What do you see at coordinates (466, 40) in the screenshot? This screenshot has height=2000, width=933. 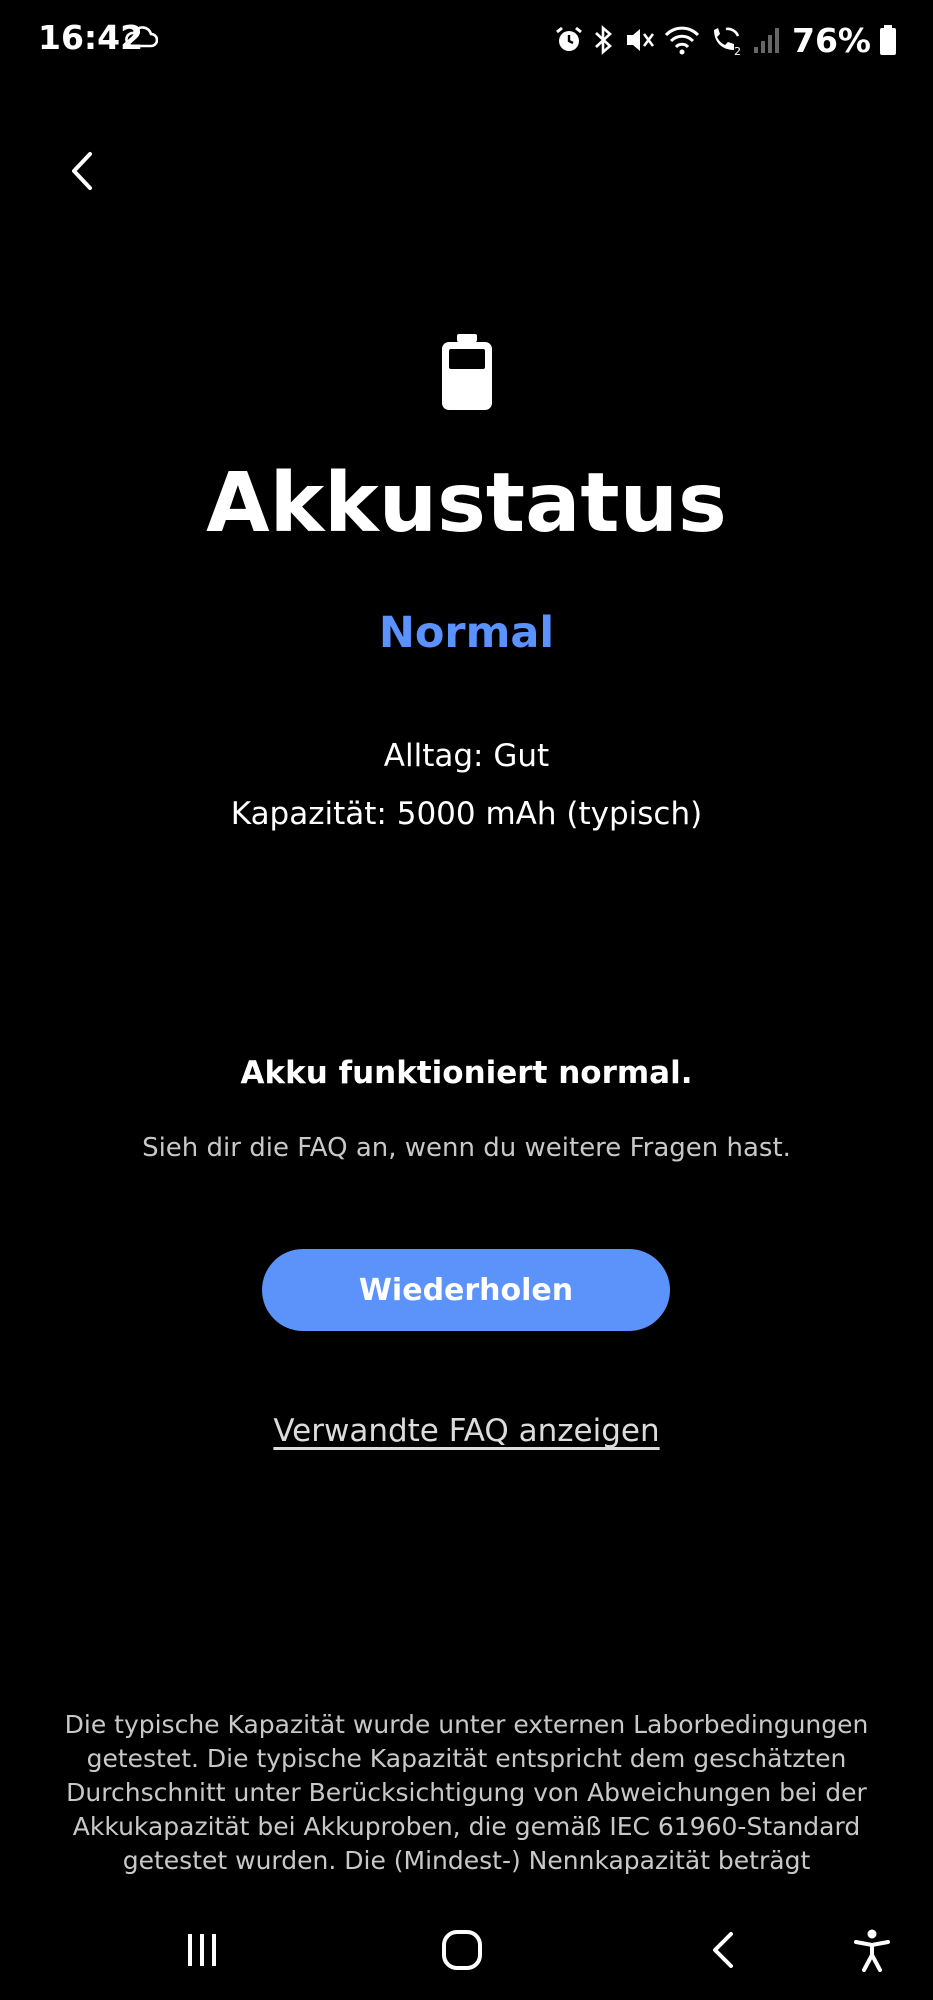 I see `status-bar: 16:42 2 76%` at bounding box center [466, 40].